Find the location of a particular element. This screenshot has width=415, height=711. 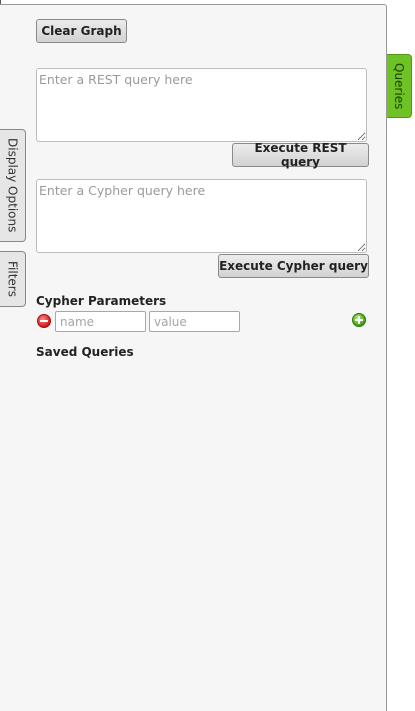

tab-queries: Queries is located at coordinates (399, 86).